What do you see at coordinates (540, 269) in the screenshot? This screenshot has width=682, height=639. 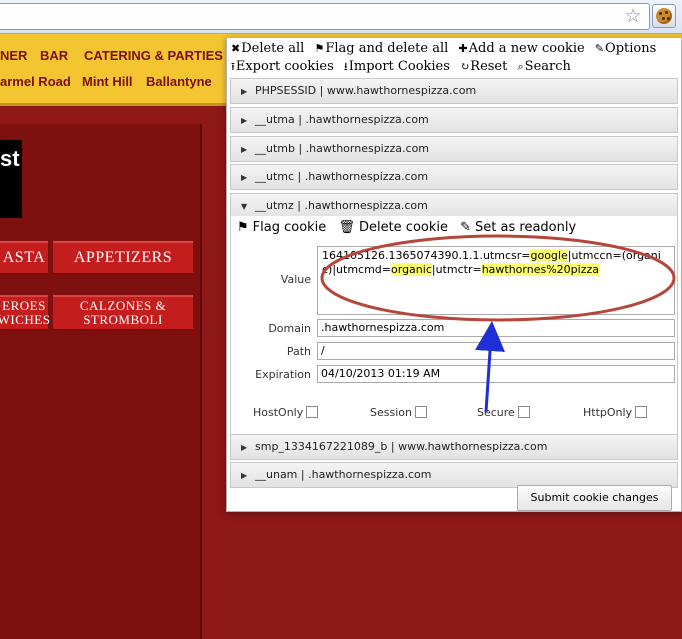 I see `value-highlight: hawthornes%20pizza` at bounding box center [540, 269].